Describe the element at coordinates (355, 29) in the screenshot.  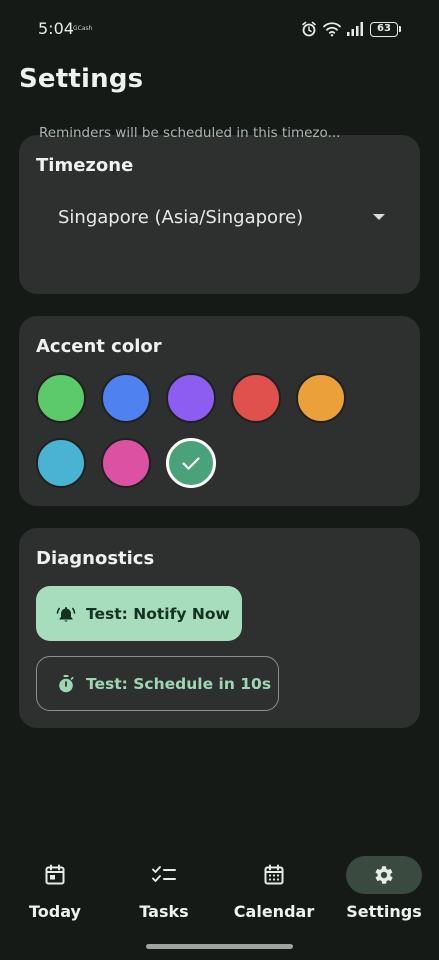
I see `signal-icon` at that location.